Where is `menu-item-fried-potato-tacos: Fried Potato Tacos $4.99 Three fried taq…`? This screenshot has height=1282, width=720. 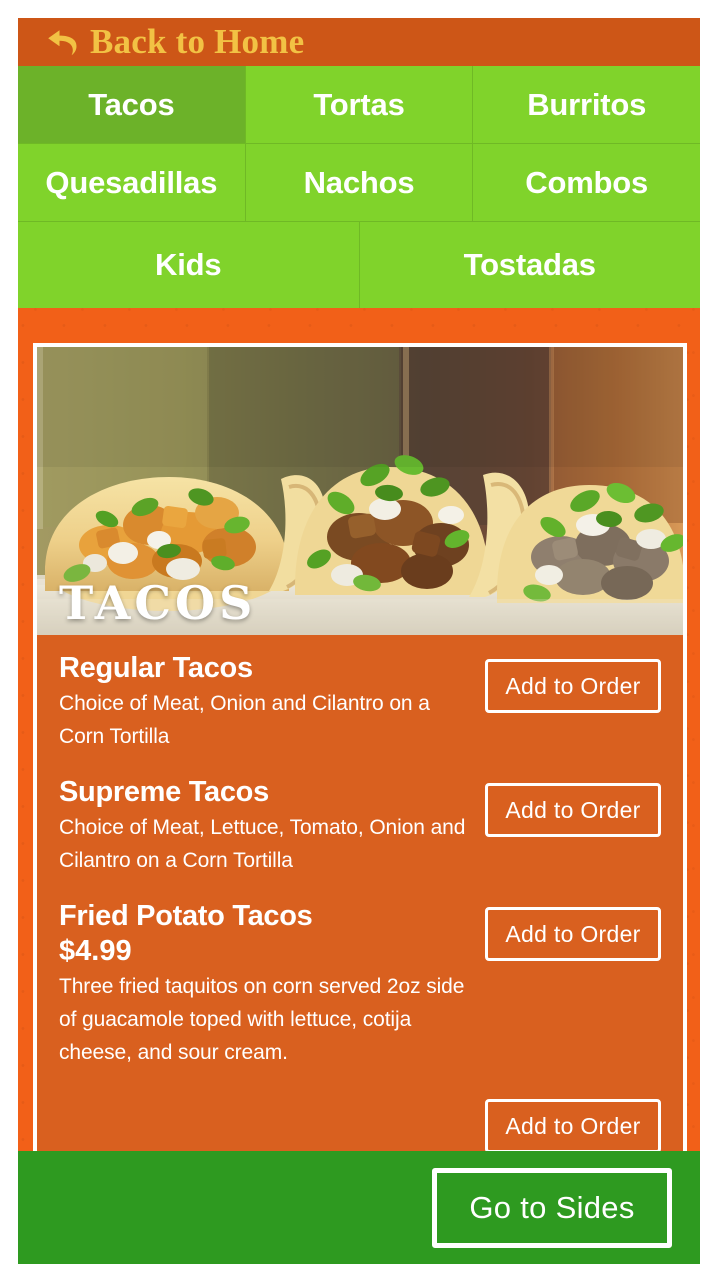
menu-item-fried-potato-tacos: Fried Potato Tacos $4.99 Three fried taq… is located at coordinates (360, 984).